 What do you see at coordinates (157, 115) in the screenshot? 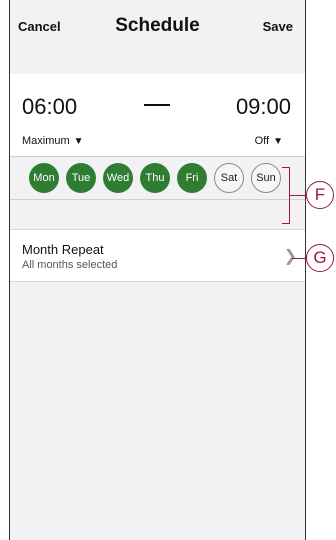
I see `time-range-card: 06:00 09:00 Maximum ▼ Off ▼` at bounding box center [157, 115].